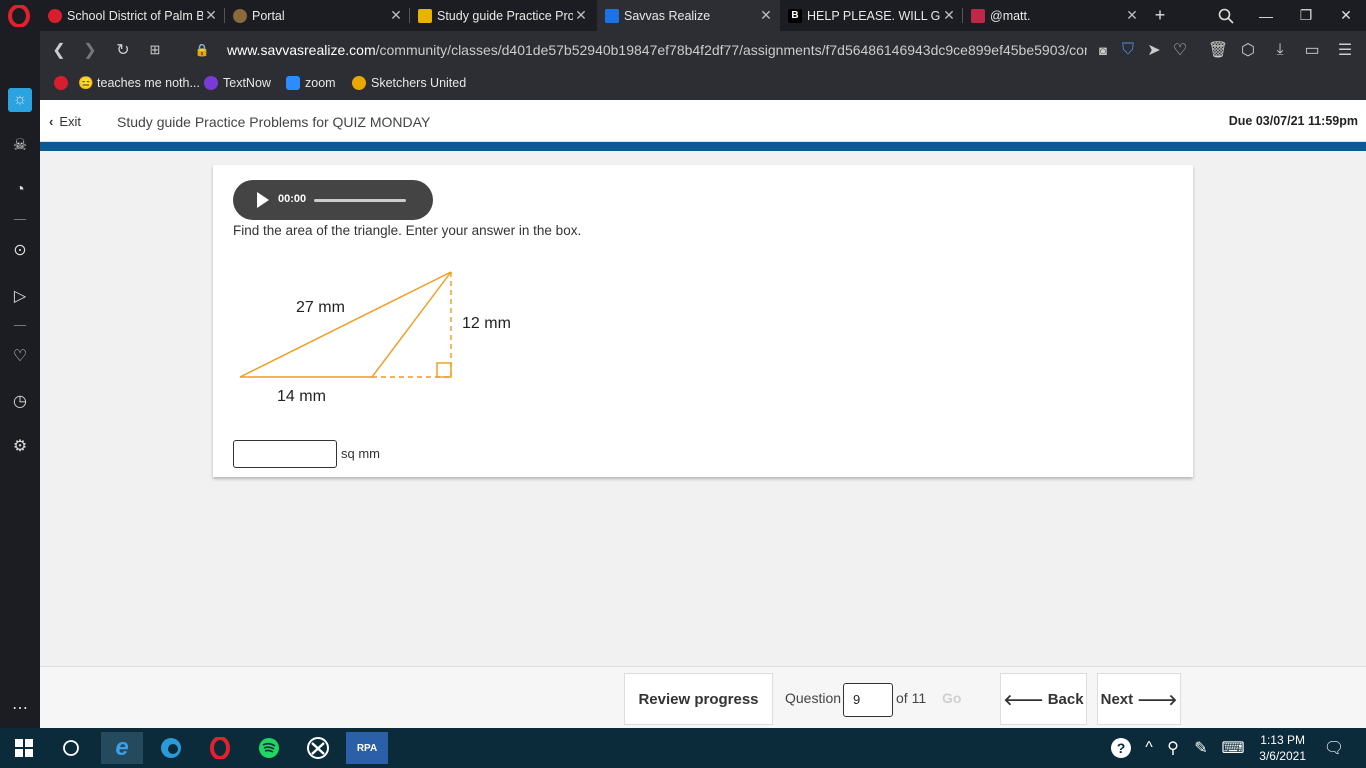 This screenshot has width=1366, height=768. What do you see at coordinates (1266, 15) in the screenshot?
I see `minimize-icon: —` at bounding box center [1266, 15].